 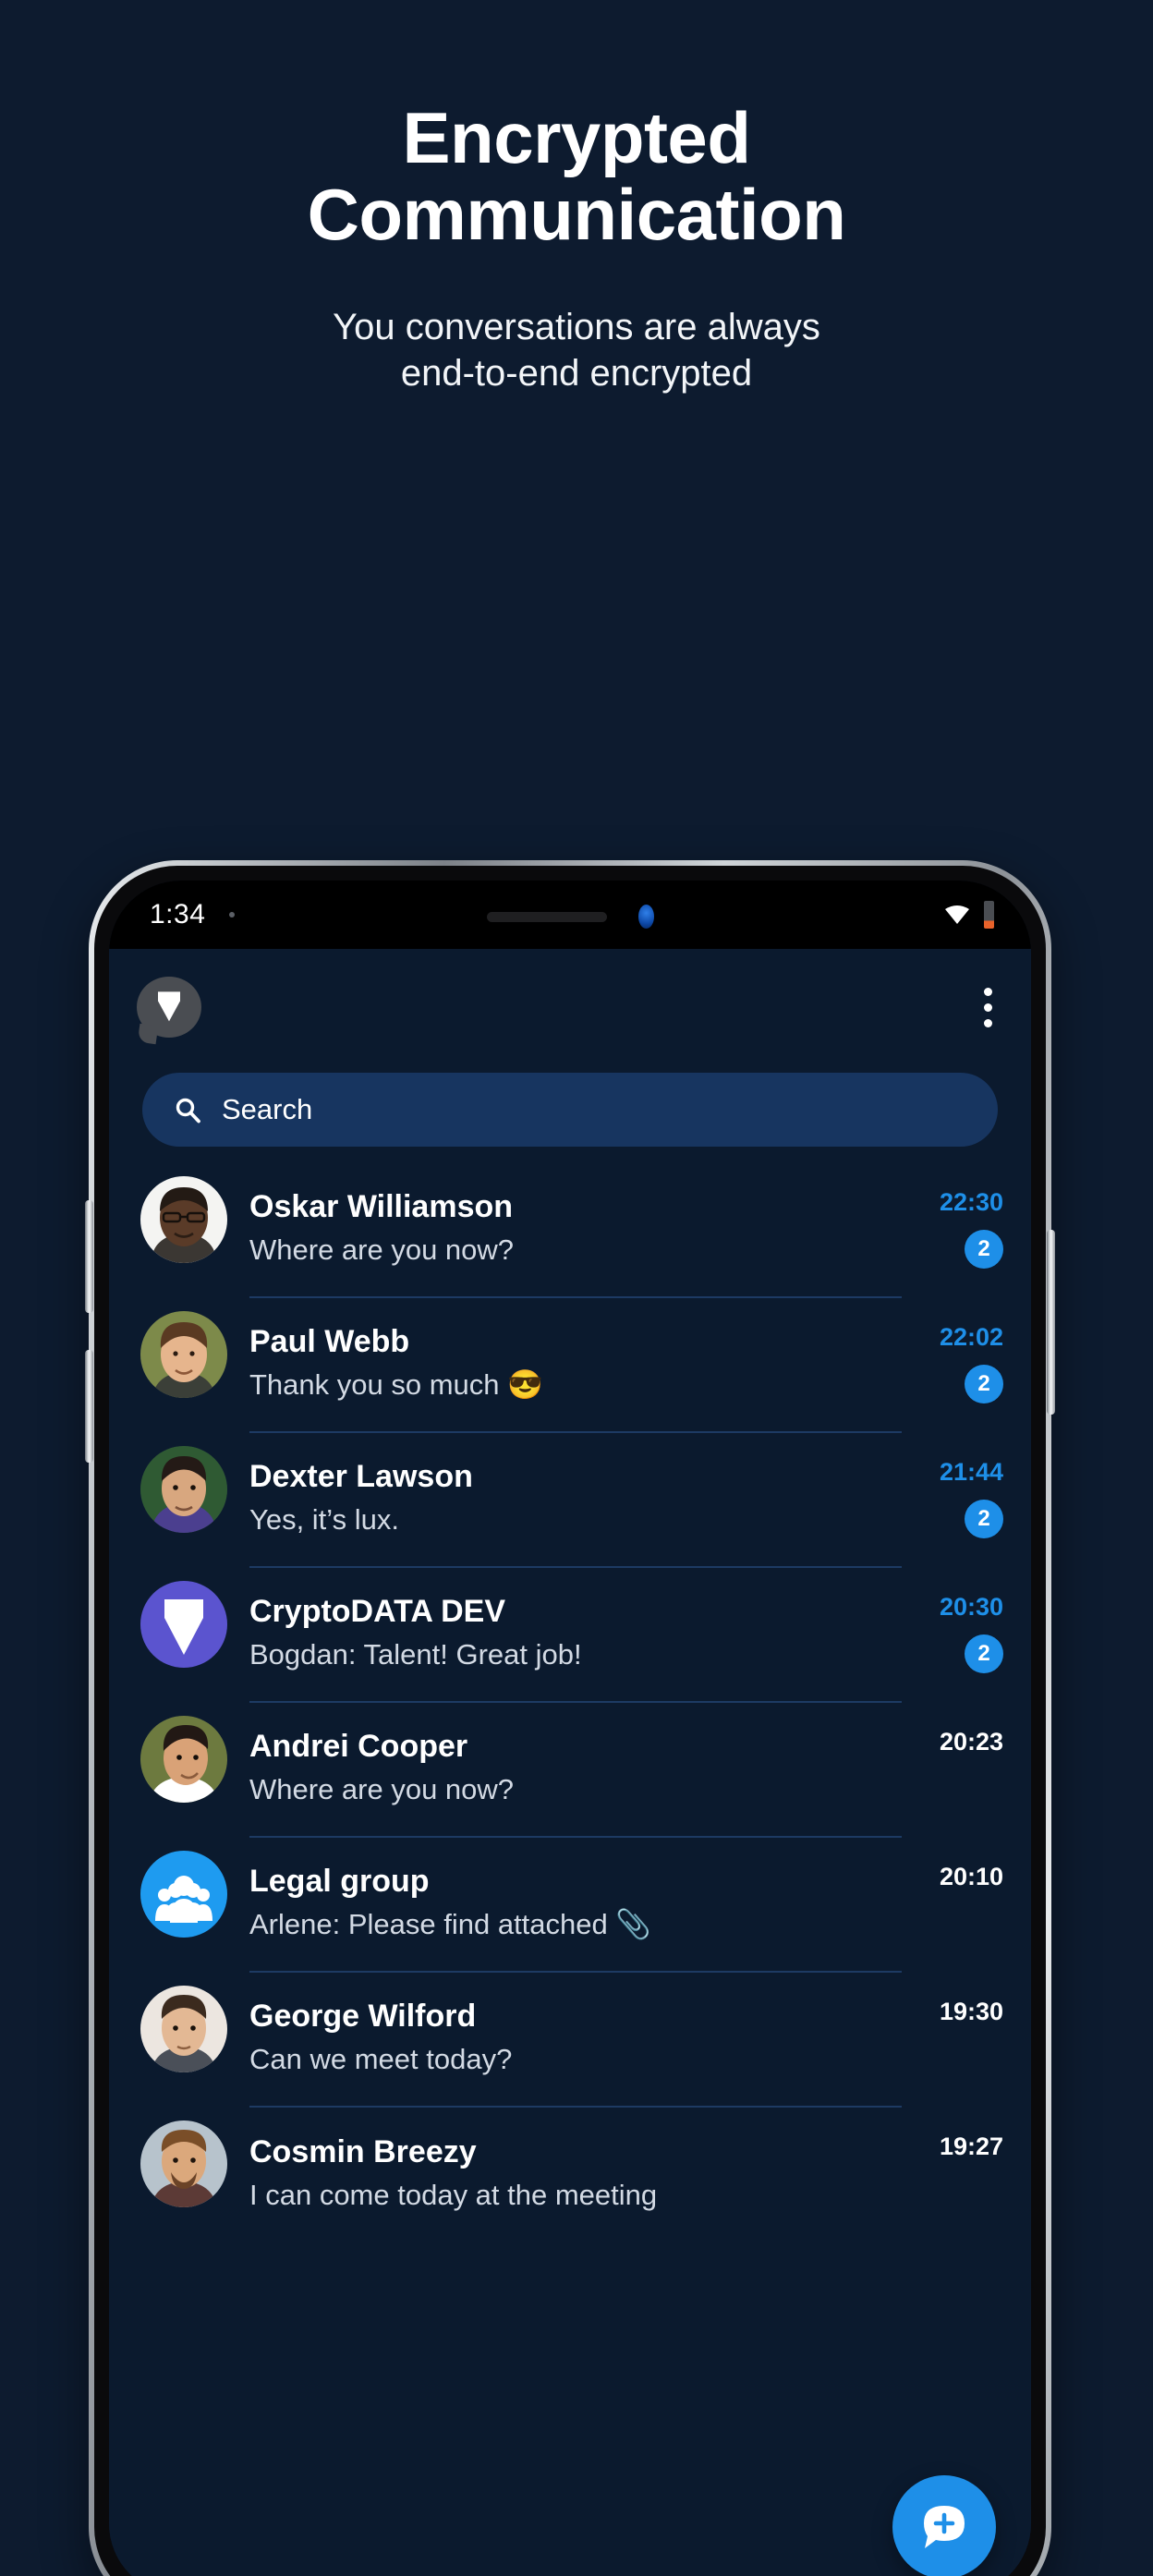 I want to click on contact-name: Andrei Cooper, so click(x=358, y=1747).